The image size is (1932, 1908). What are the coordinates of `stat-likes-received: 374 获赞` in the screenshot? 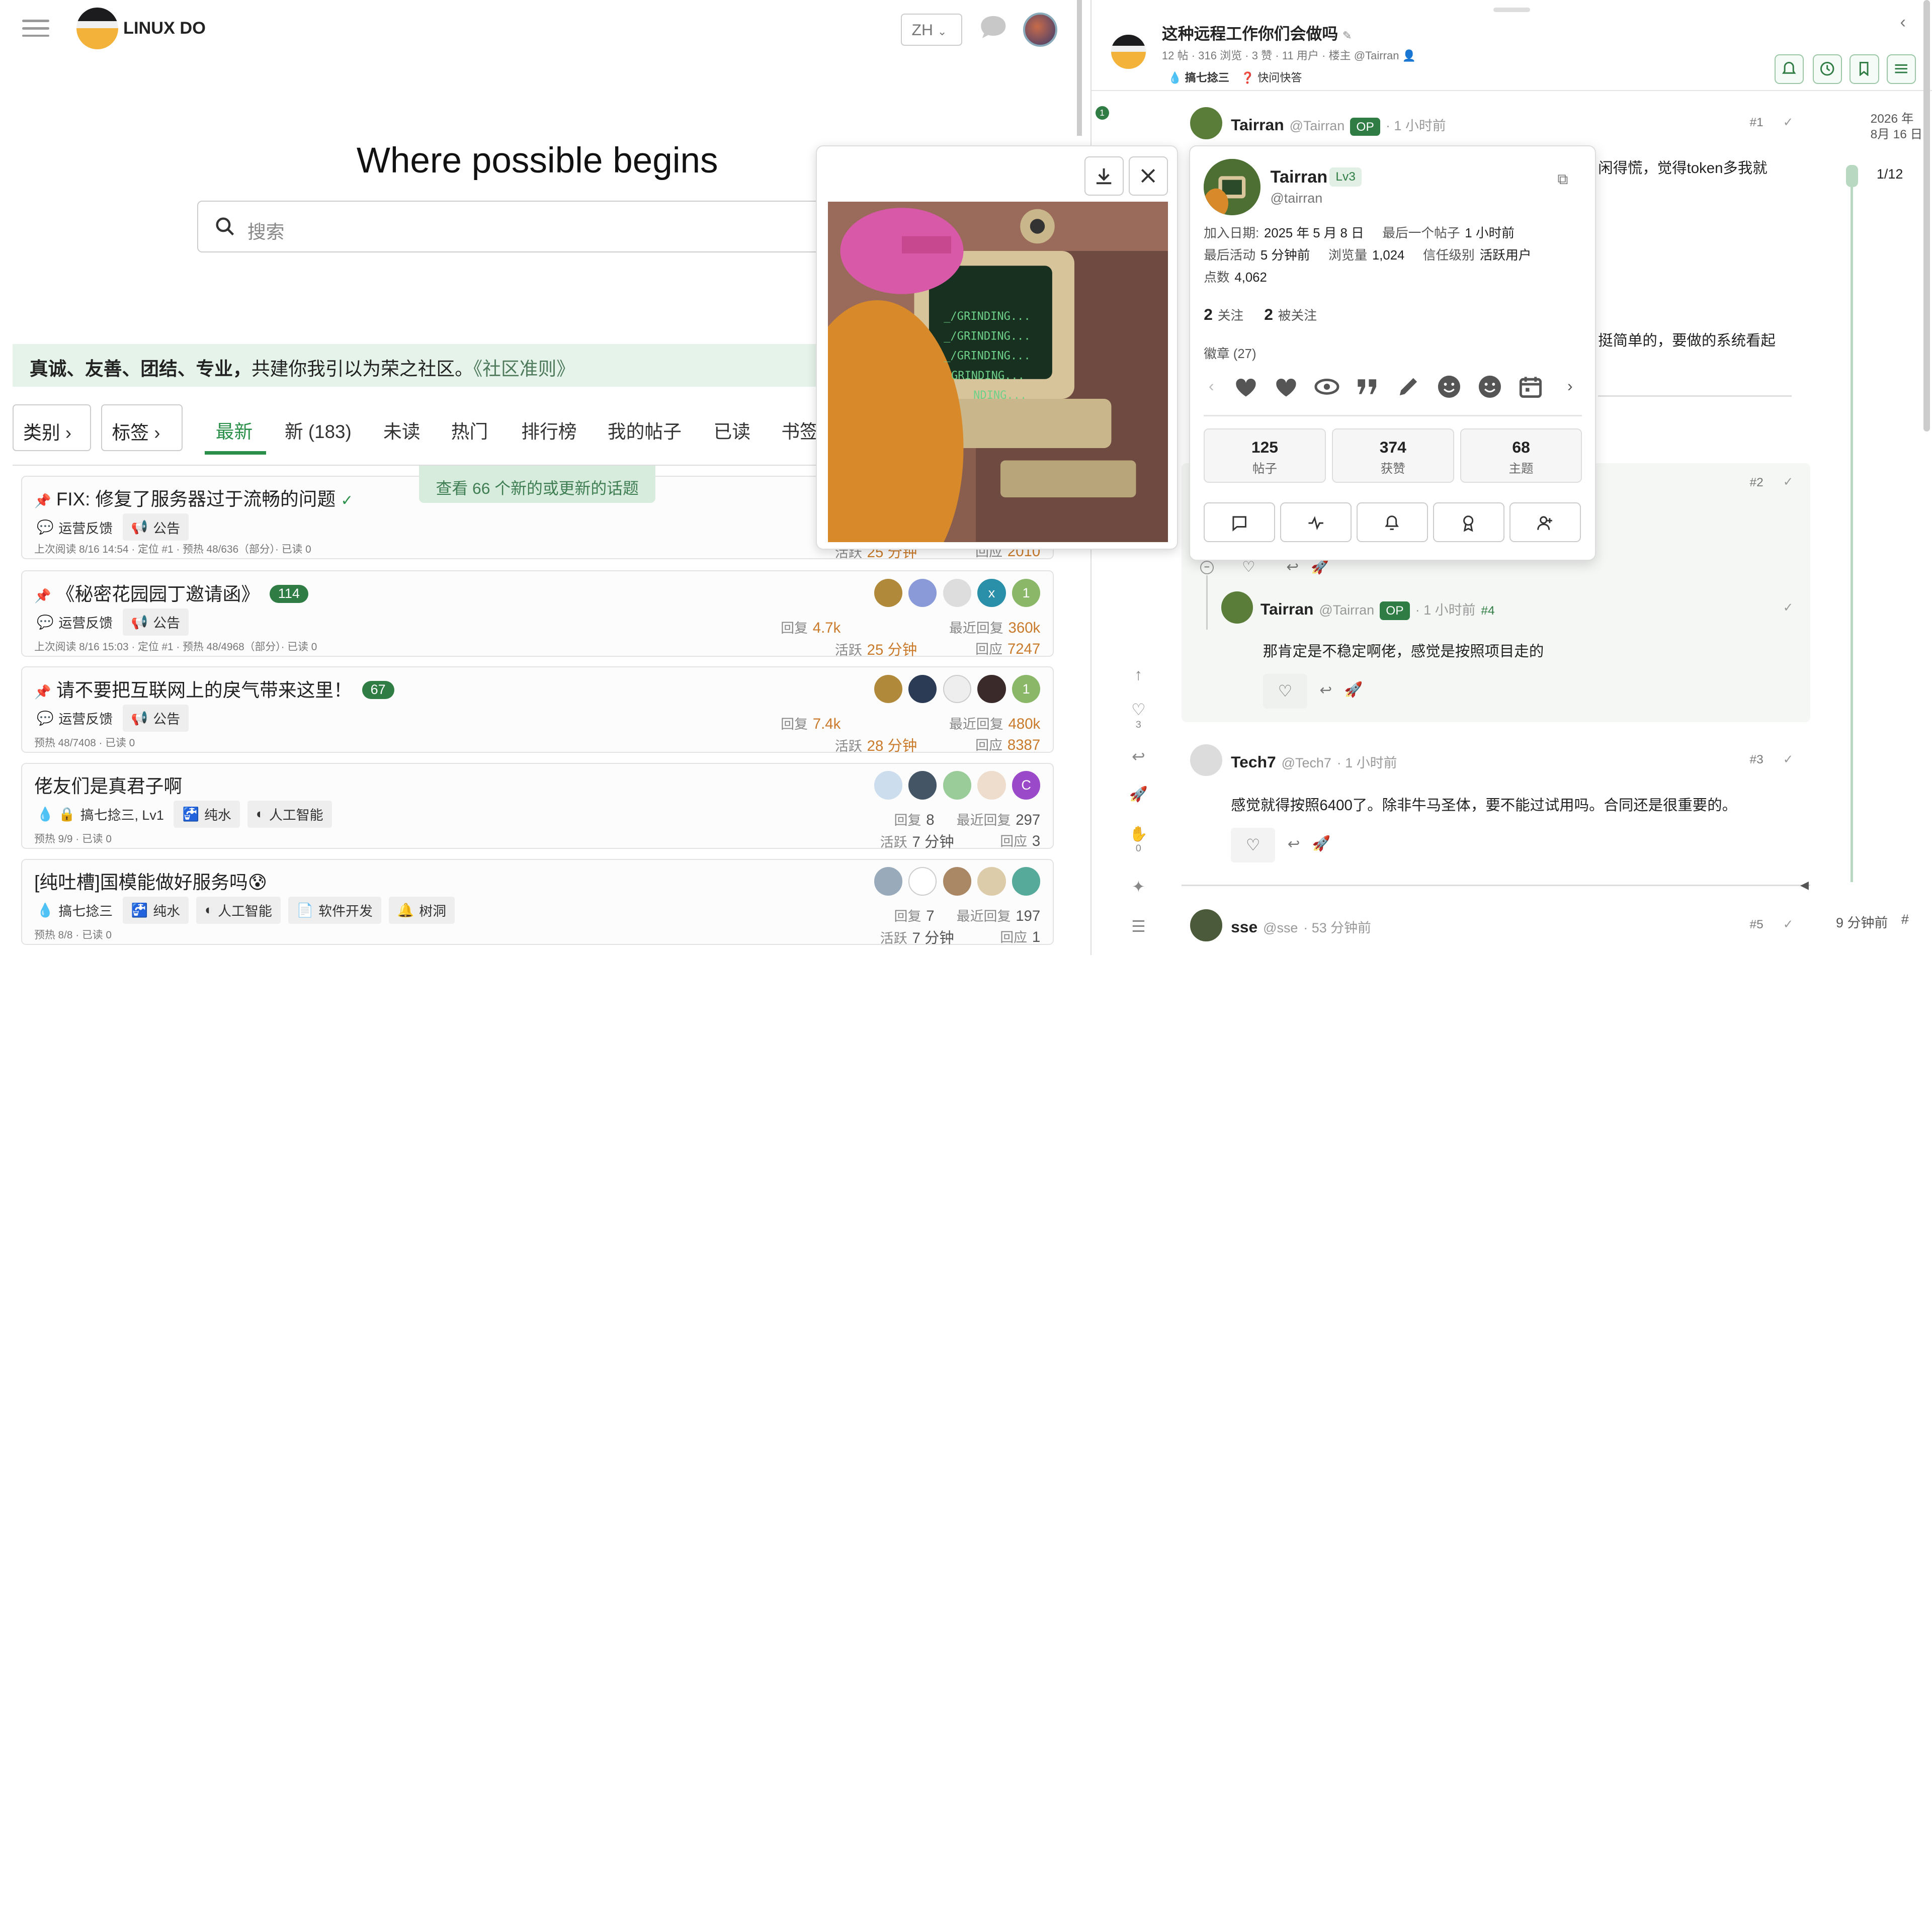 It's located at (1393, 455).